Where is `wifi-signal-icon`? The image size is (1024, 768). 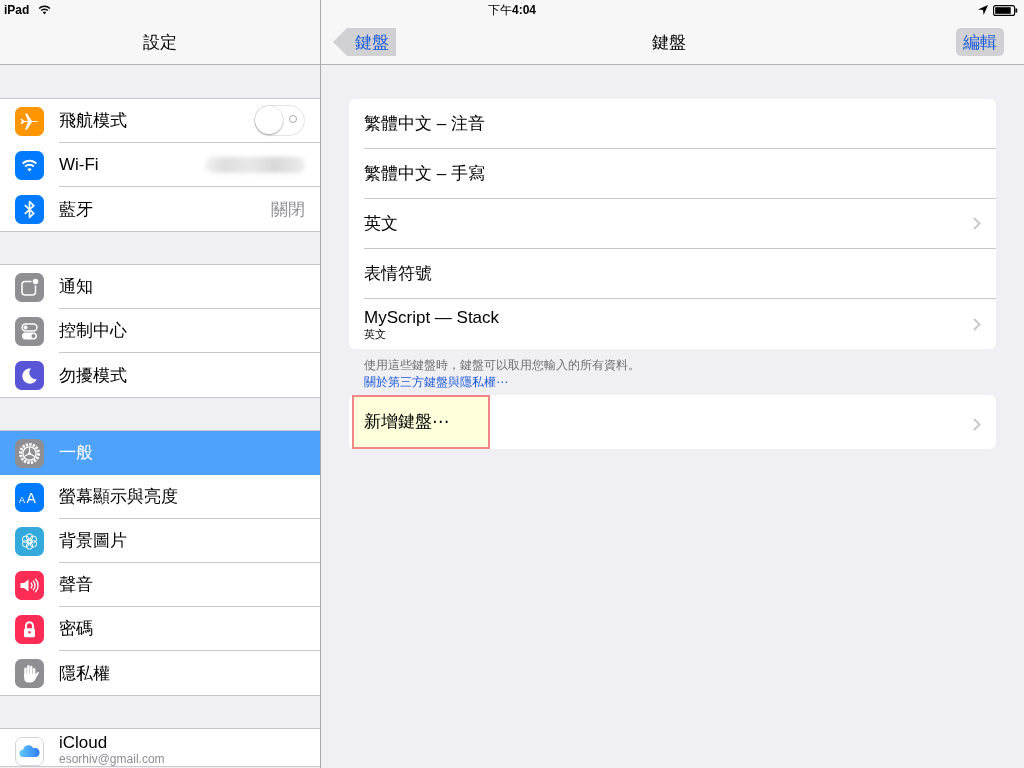 wifi-signal-icon is located at coordinates (45, 10).